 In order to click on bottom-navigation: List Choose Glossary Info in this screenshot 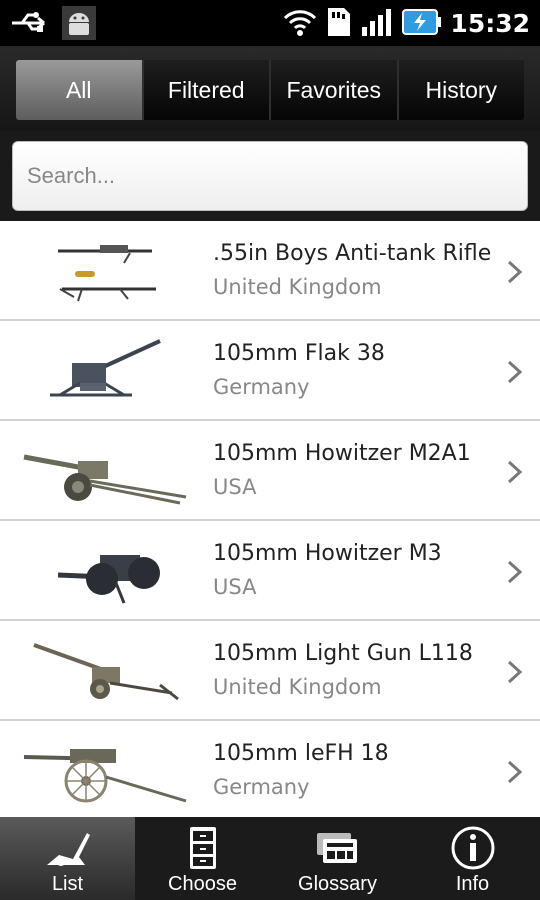, I will do `click(270, 858)`.